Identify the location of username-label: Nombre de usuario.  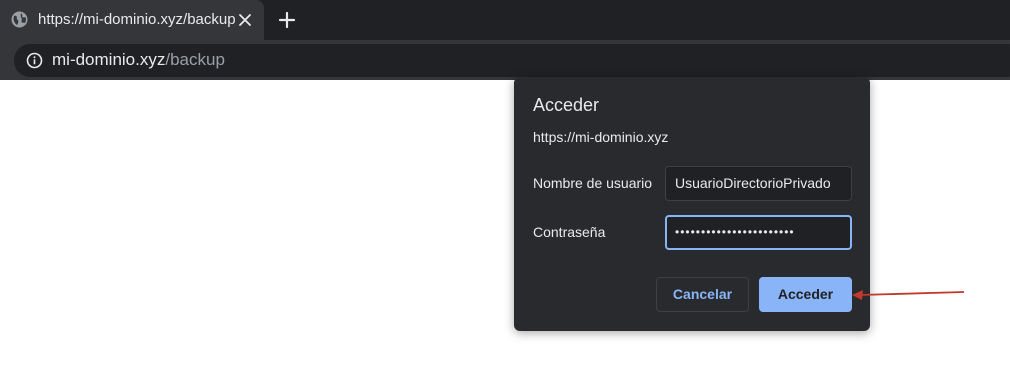
(593, 183).